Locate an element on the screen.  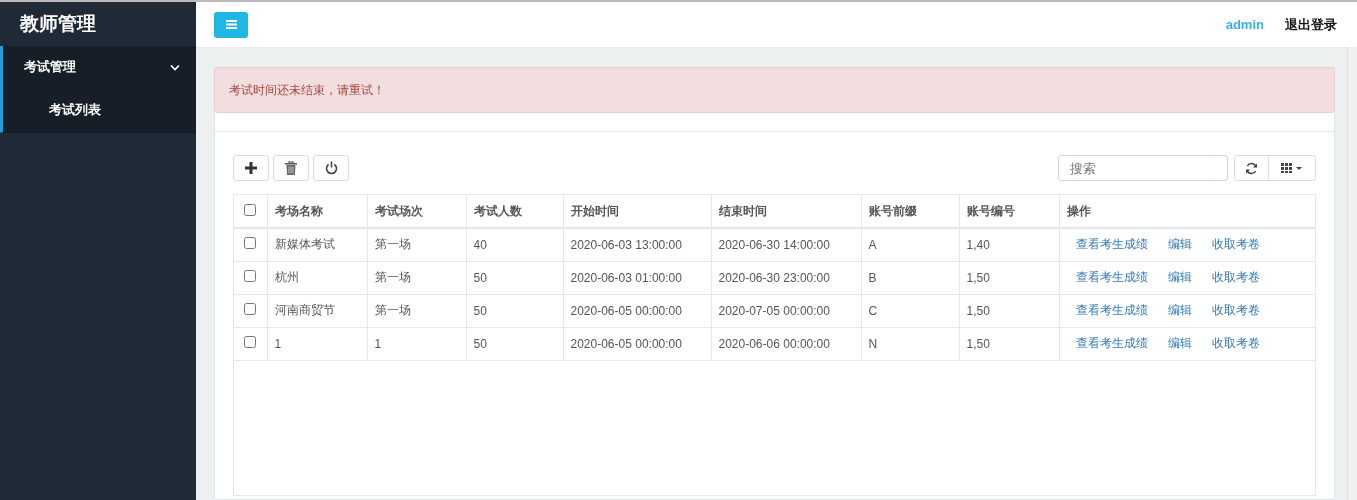
table-cell: 河南商贸节 is located at coordinates (304, 310).